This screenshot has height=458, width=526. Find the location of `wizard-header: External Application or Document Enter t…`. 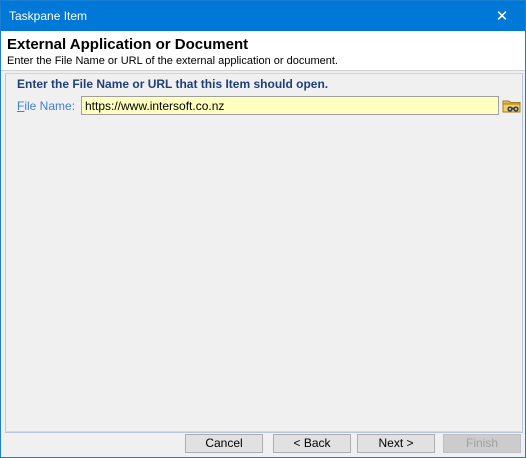

wizard-header: External Application or Document Enter t… is located at coordinates (263, 51).